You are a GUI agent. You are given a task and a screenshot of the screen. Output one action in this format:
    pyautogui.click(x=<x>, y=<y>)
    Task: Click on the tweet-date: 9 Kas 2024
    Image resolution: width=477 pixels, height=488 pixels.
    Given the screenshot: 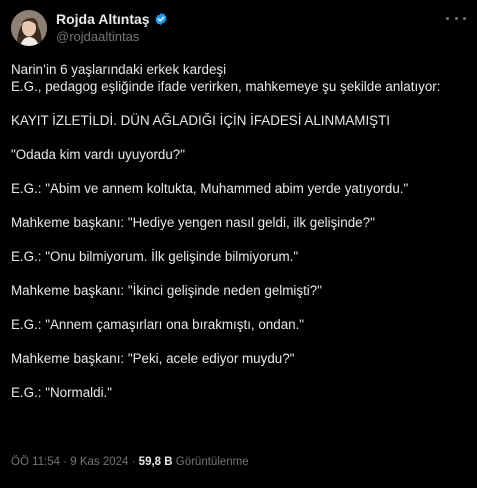 What is the action you would take?
    pyautogui.click(x=99, y=462)
    